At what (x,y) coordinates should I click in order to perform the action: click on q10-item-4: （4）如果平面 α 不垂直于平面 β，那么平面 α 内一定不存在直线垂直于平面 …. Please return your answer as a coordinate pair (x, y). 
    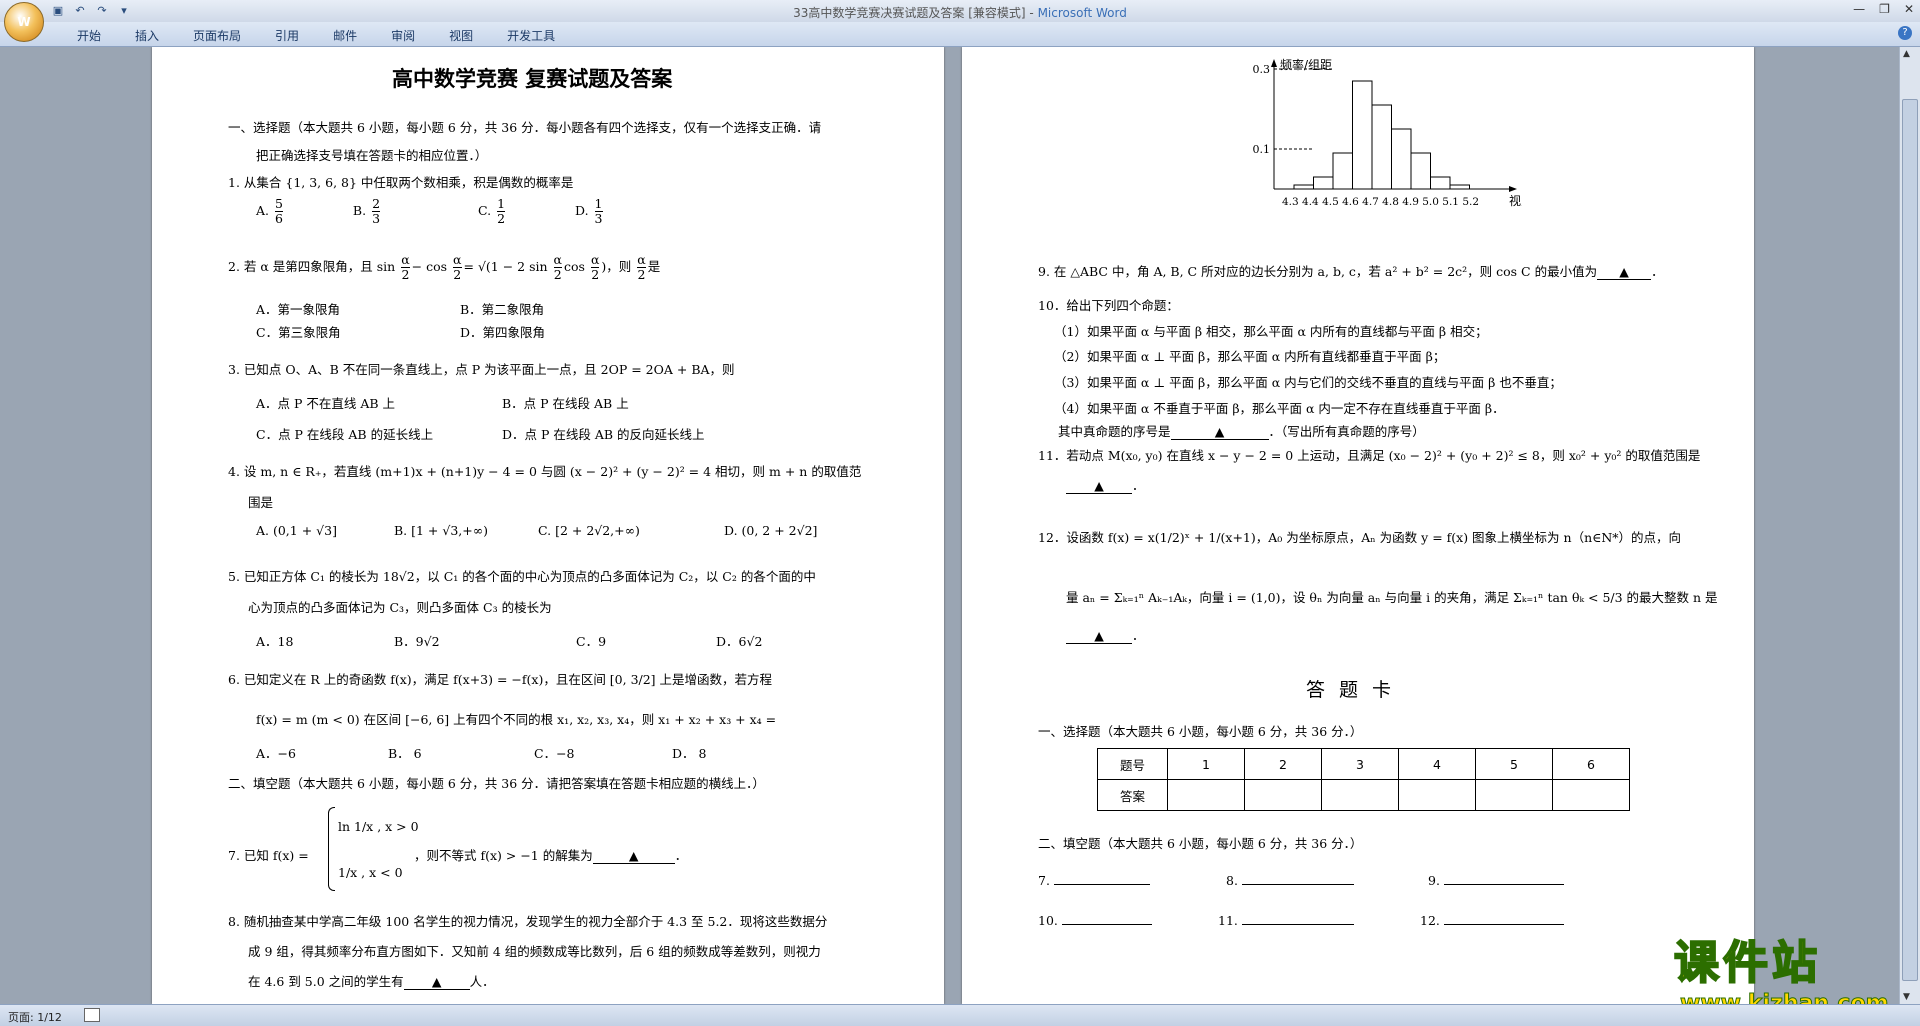
    Looking at the image, I should click on (1279, 408).